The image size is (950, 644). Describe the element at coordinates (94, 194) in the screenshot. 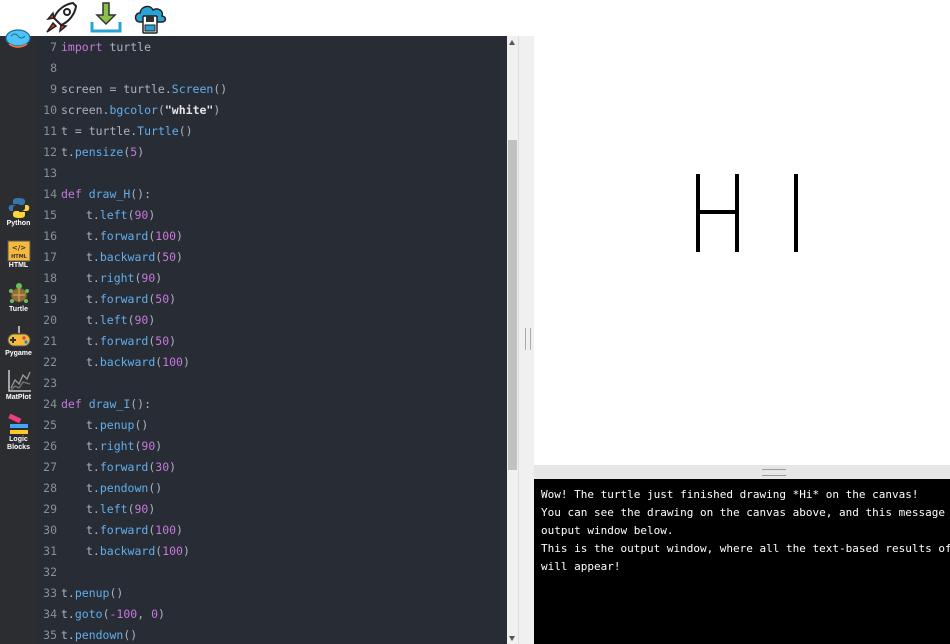

I see `code-line: 14 def draw_H():` at that location.